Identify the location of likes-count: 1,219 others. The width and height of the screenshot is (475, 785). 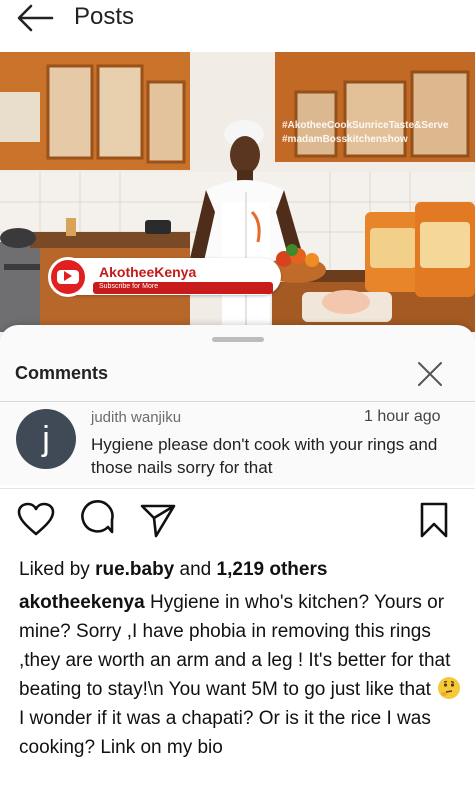
(272, 569).